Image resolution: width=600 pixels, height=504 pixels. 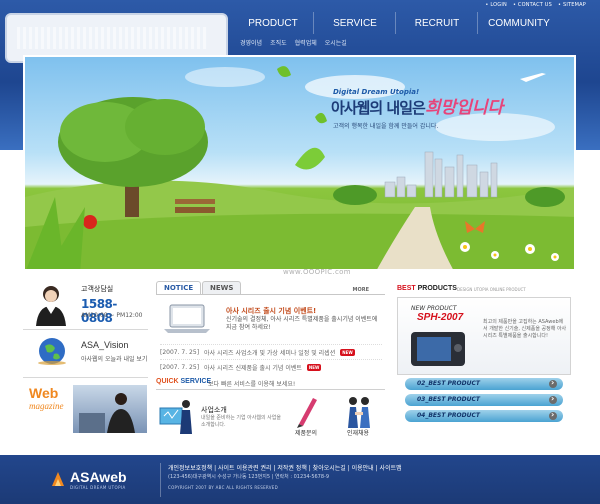 I want to click on quick-item-recruit: 인재채용, so click(x=358, y=432).